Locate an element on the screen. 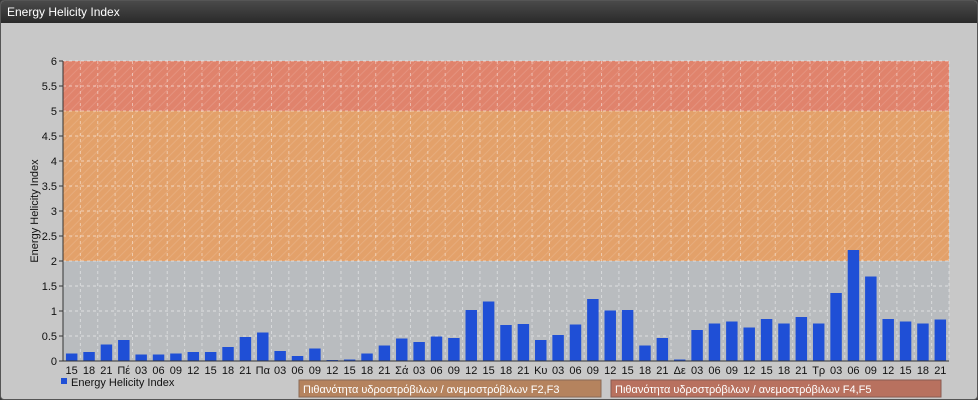  x-tick-label: Σά is located at coordinates (402, 371).